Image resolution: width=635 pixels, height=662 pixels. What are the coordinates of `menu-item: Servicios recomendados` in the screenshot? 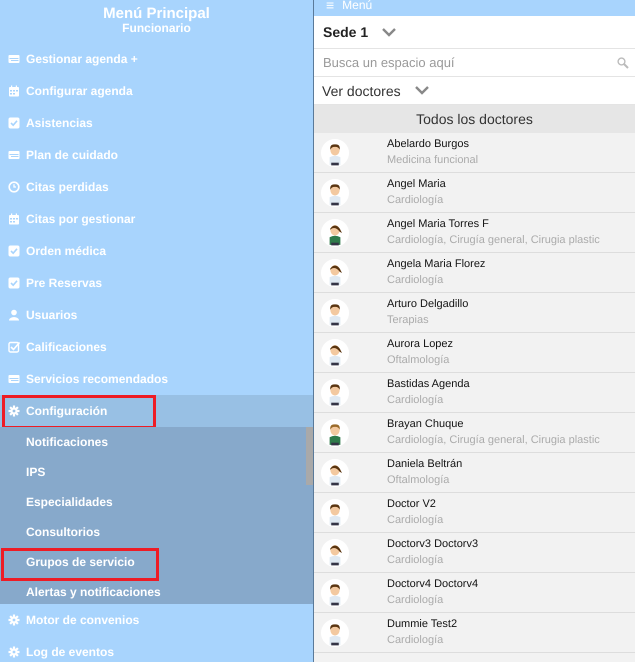 It's located at (156, 379).